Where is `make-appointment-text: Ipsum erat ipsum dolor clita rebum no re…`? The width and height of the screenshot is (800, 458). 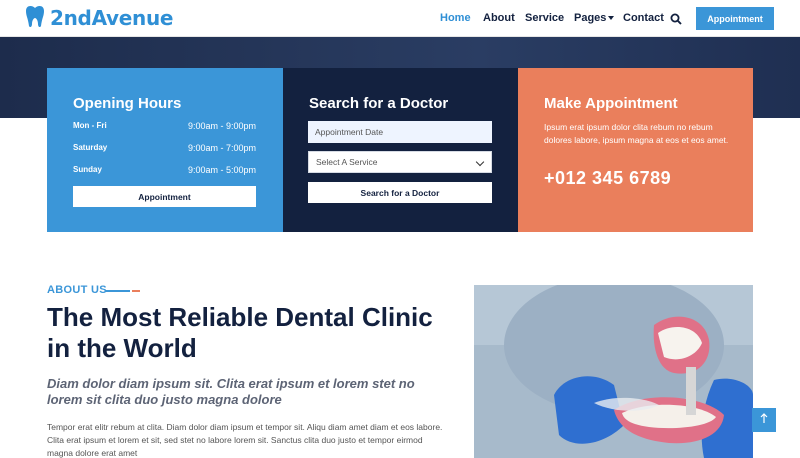
make-appointment-text: Ipsum erat ipsum dolor clita rebum no re… is located at coordinates (636, 133).